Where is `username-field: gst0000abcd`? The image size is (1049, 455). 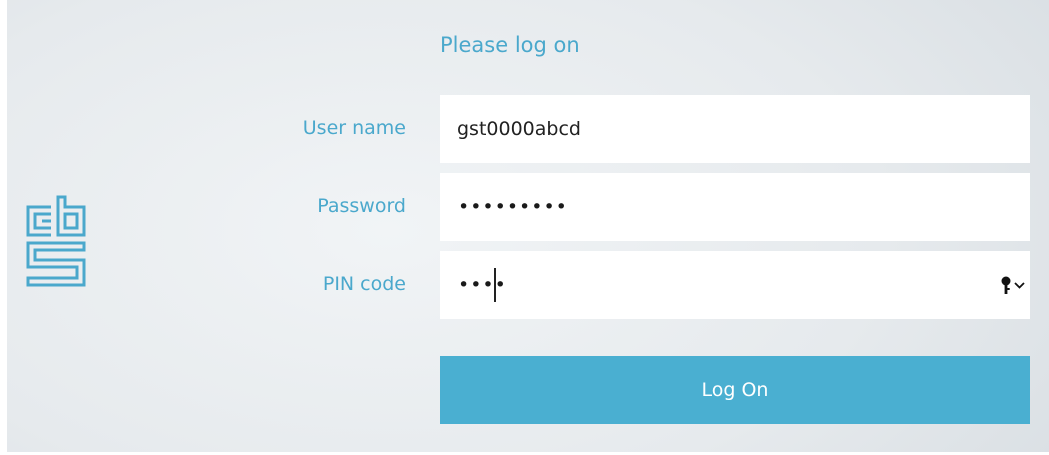 username-field: gst0000abcd is located at coordinates (735, 129).